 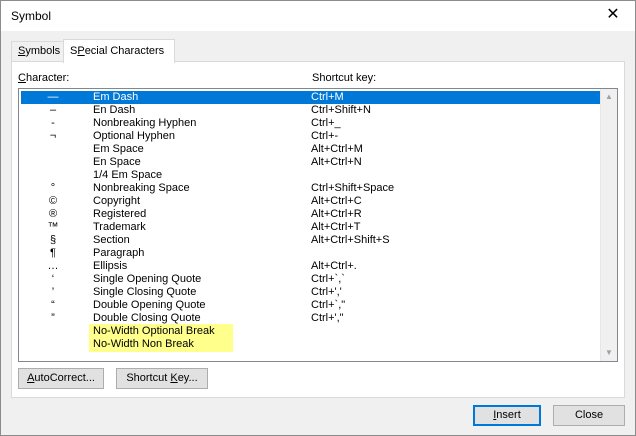 I want to click on character-symbol: ™, so click(x=53, y=227).